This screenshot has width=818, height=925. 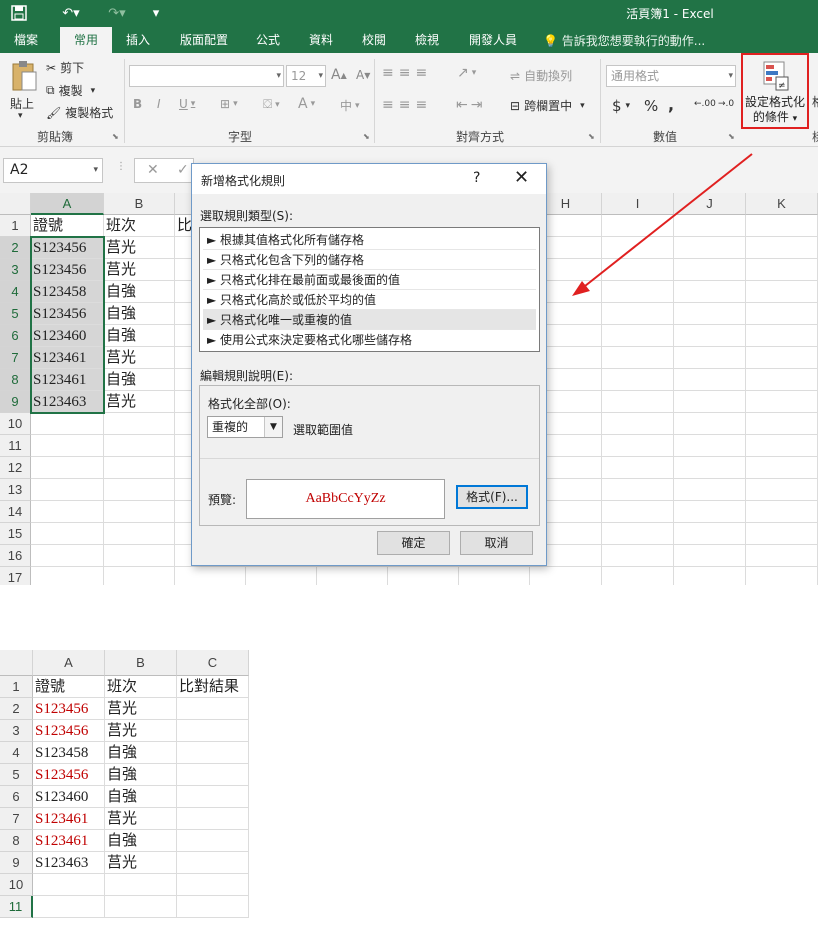 I want to click on rule-type-item: ► 根據其值格式化所有儲存格, so click(x=369, y=240).